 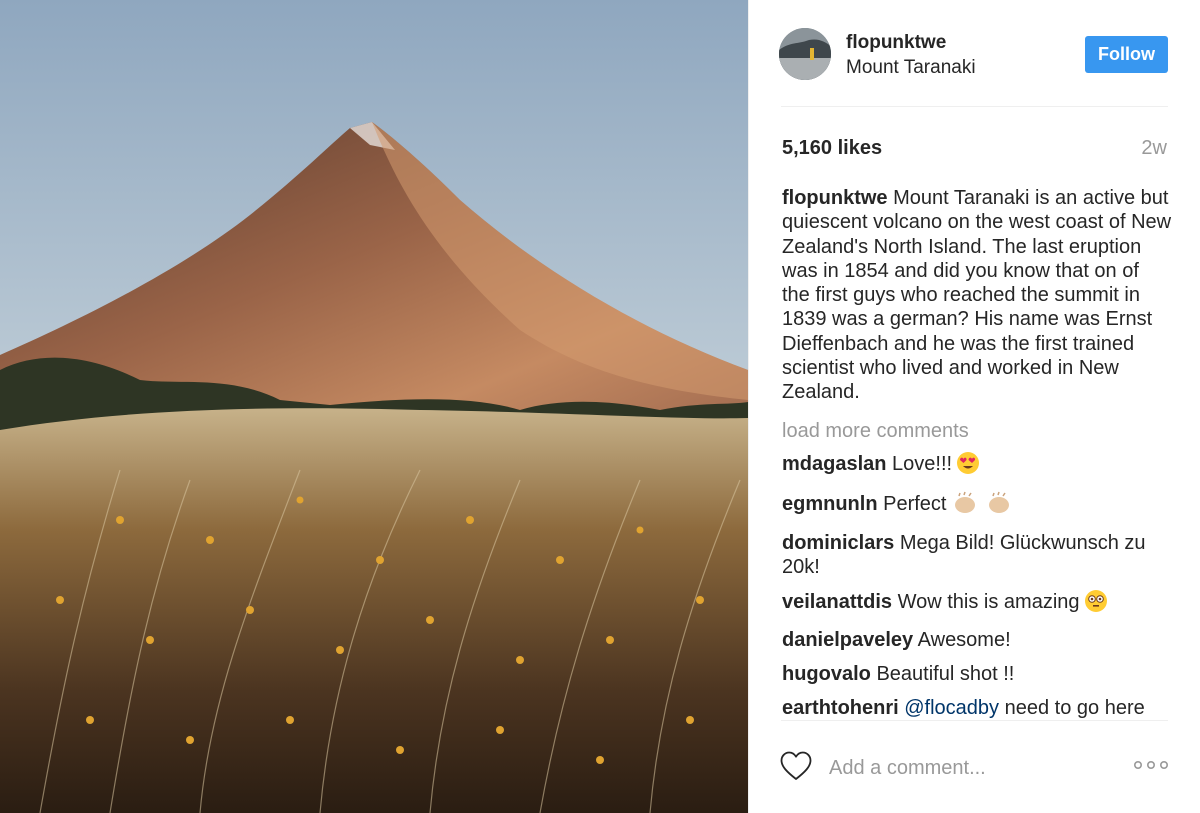 What do you see at coordinates (964, 640) in the screenshot?
I see `comment-text: Awesome!` at bounding box center [964, 640].